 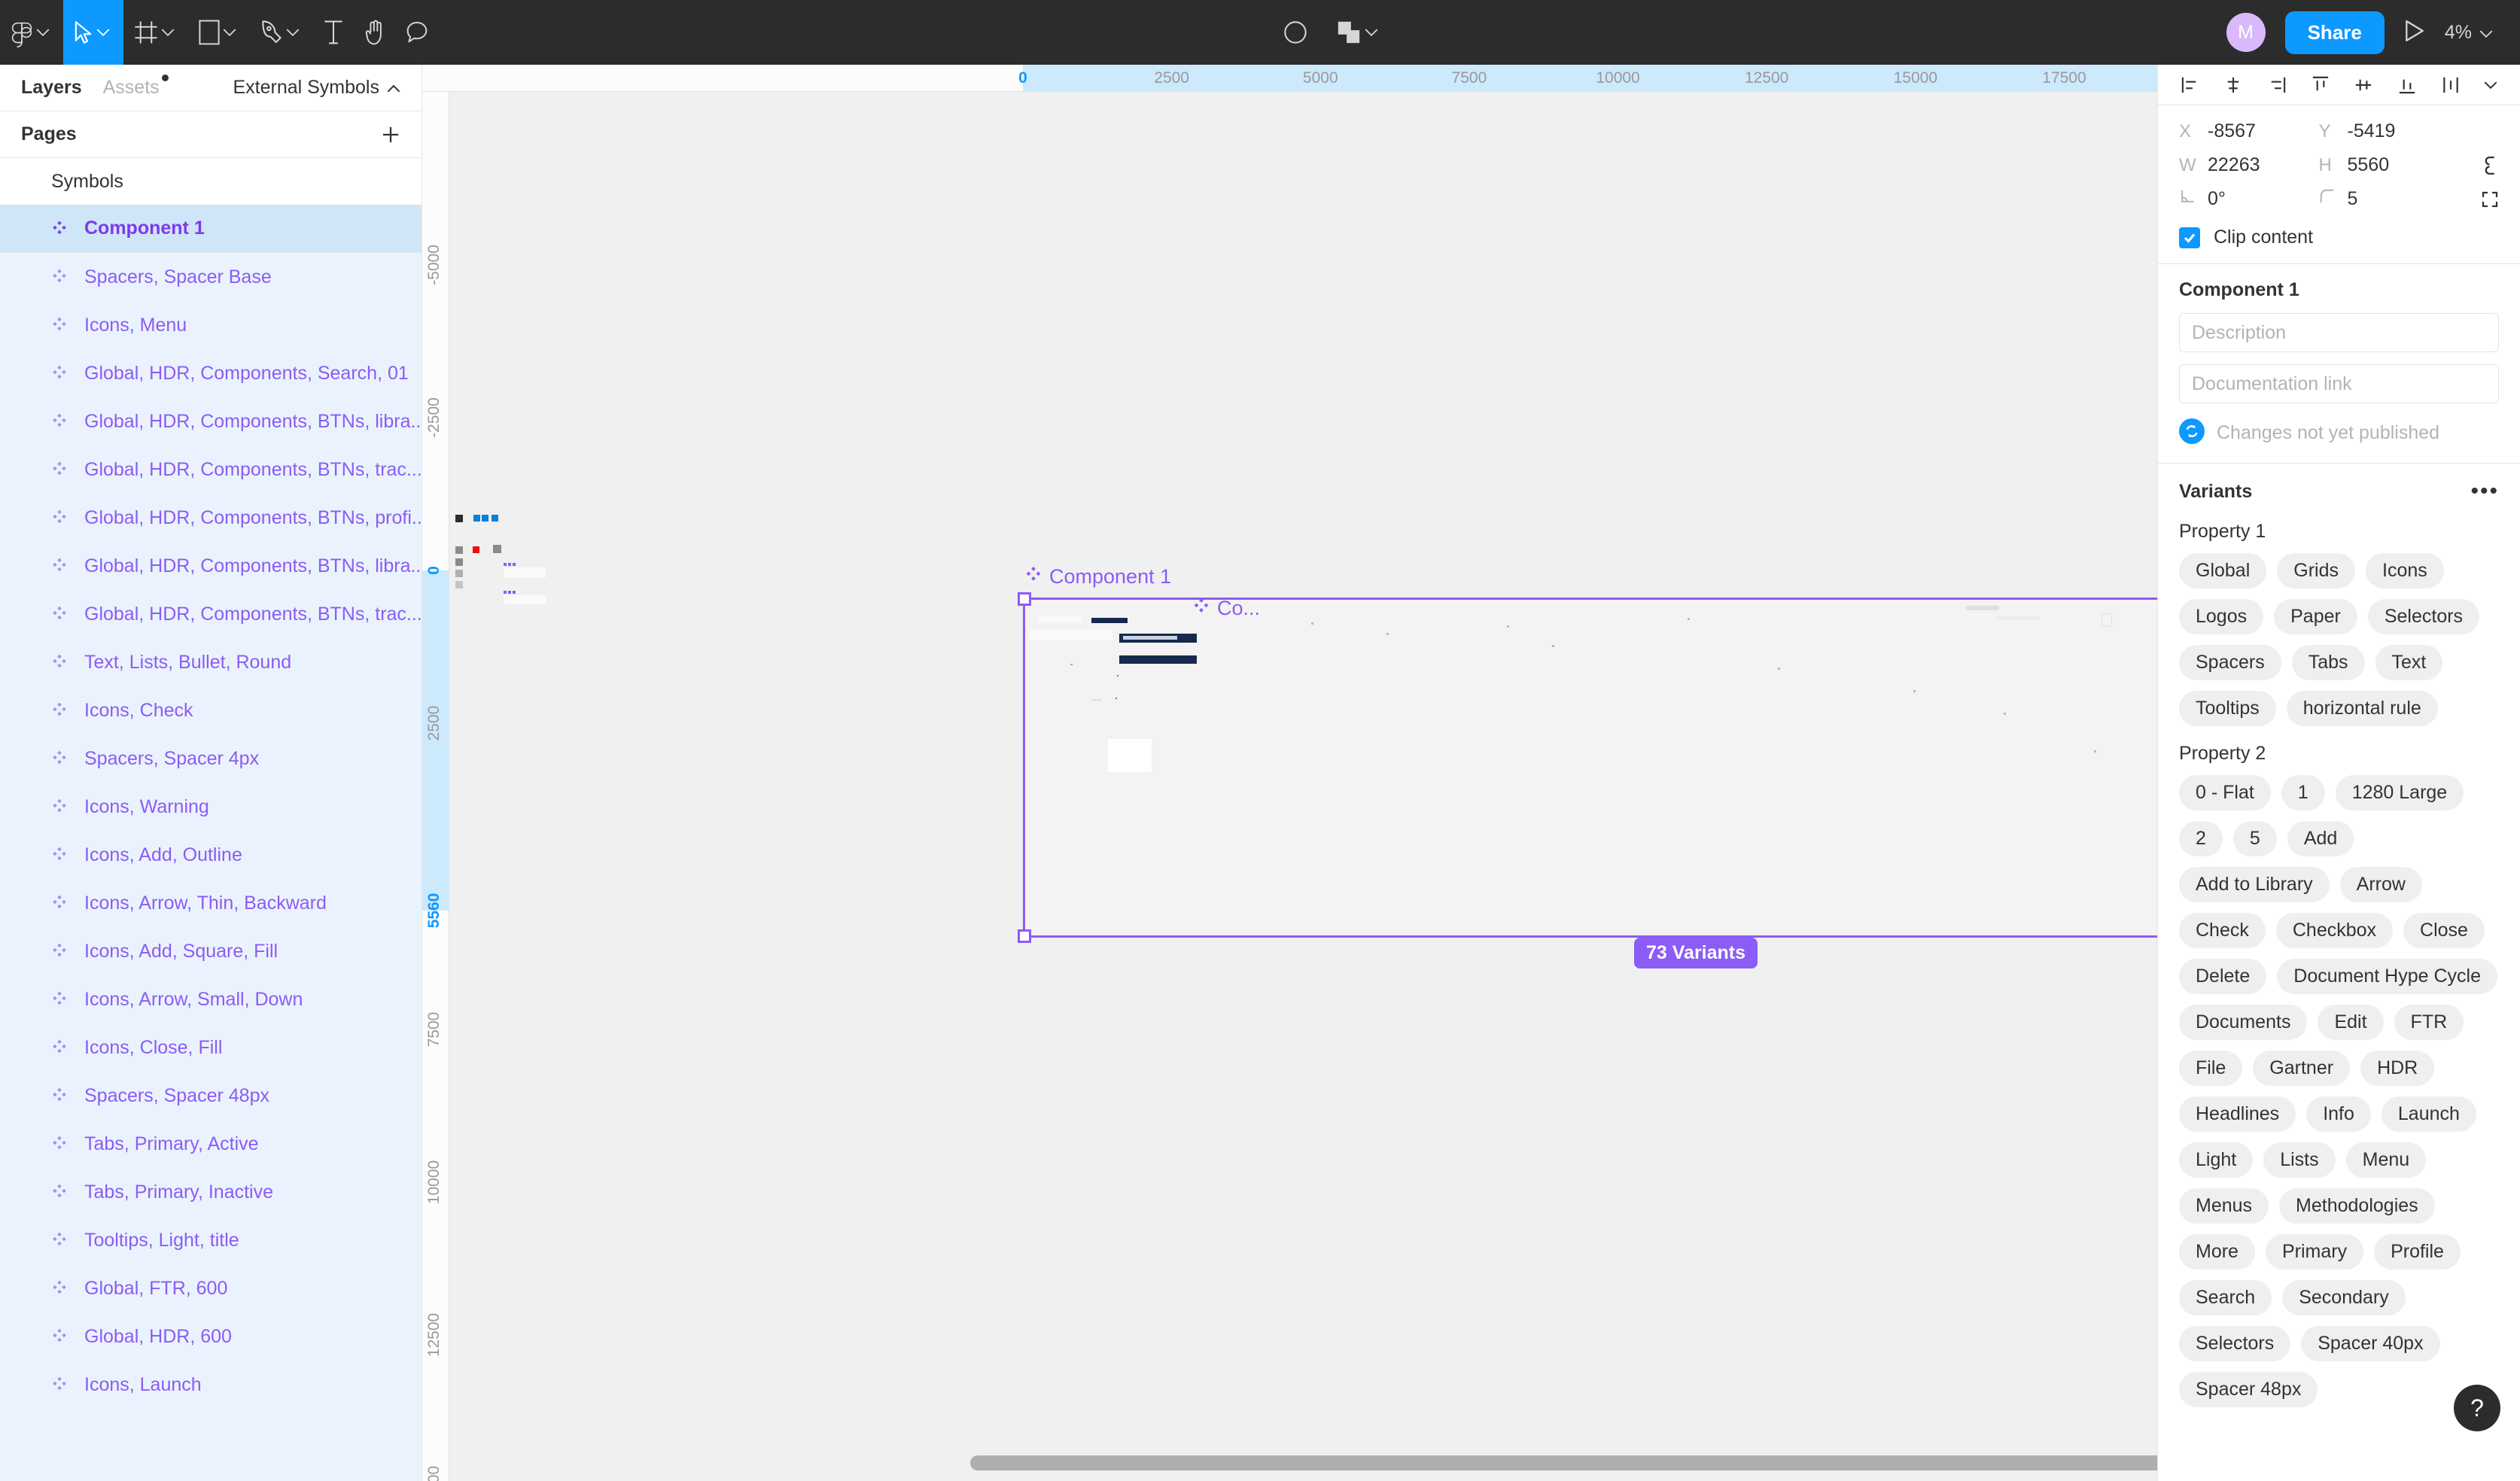 What do you see at coordinates (211, 373) in the screenshot?
I see `layer-item: Global, HDR, Components, Search, 01` at bounding box center [211, 373].